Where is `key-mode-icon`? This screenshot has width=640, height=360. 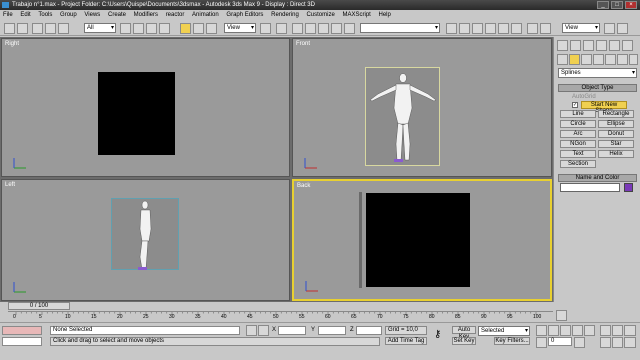 key-mode-icon is located at coordinates (541, 342).